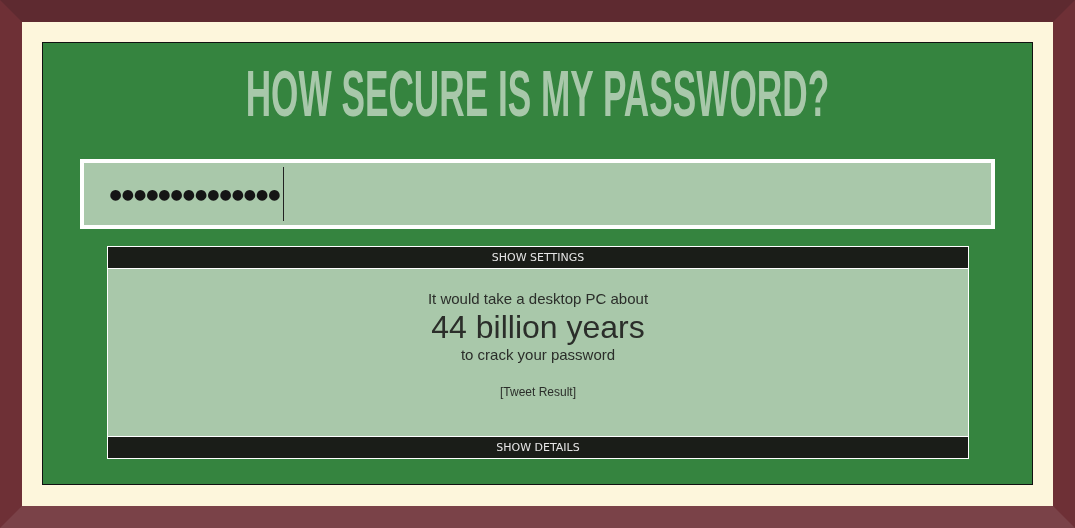  What do you see at coordinates (537, 94) in the screenshot?
I see `page-title: HOW SECURE IS MY PASSWORD?` at bounding box center [537, 94].